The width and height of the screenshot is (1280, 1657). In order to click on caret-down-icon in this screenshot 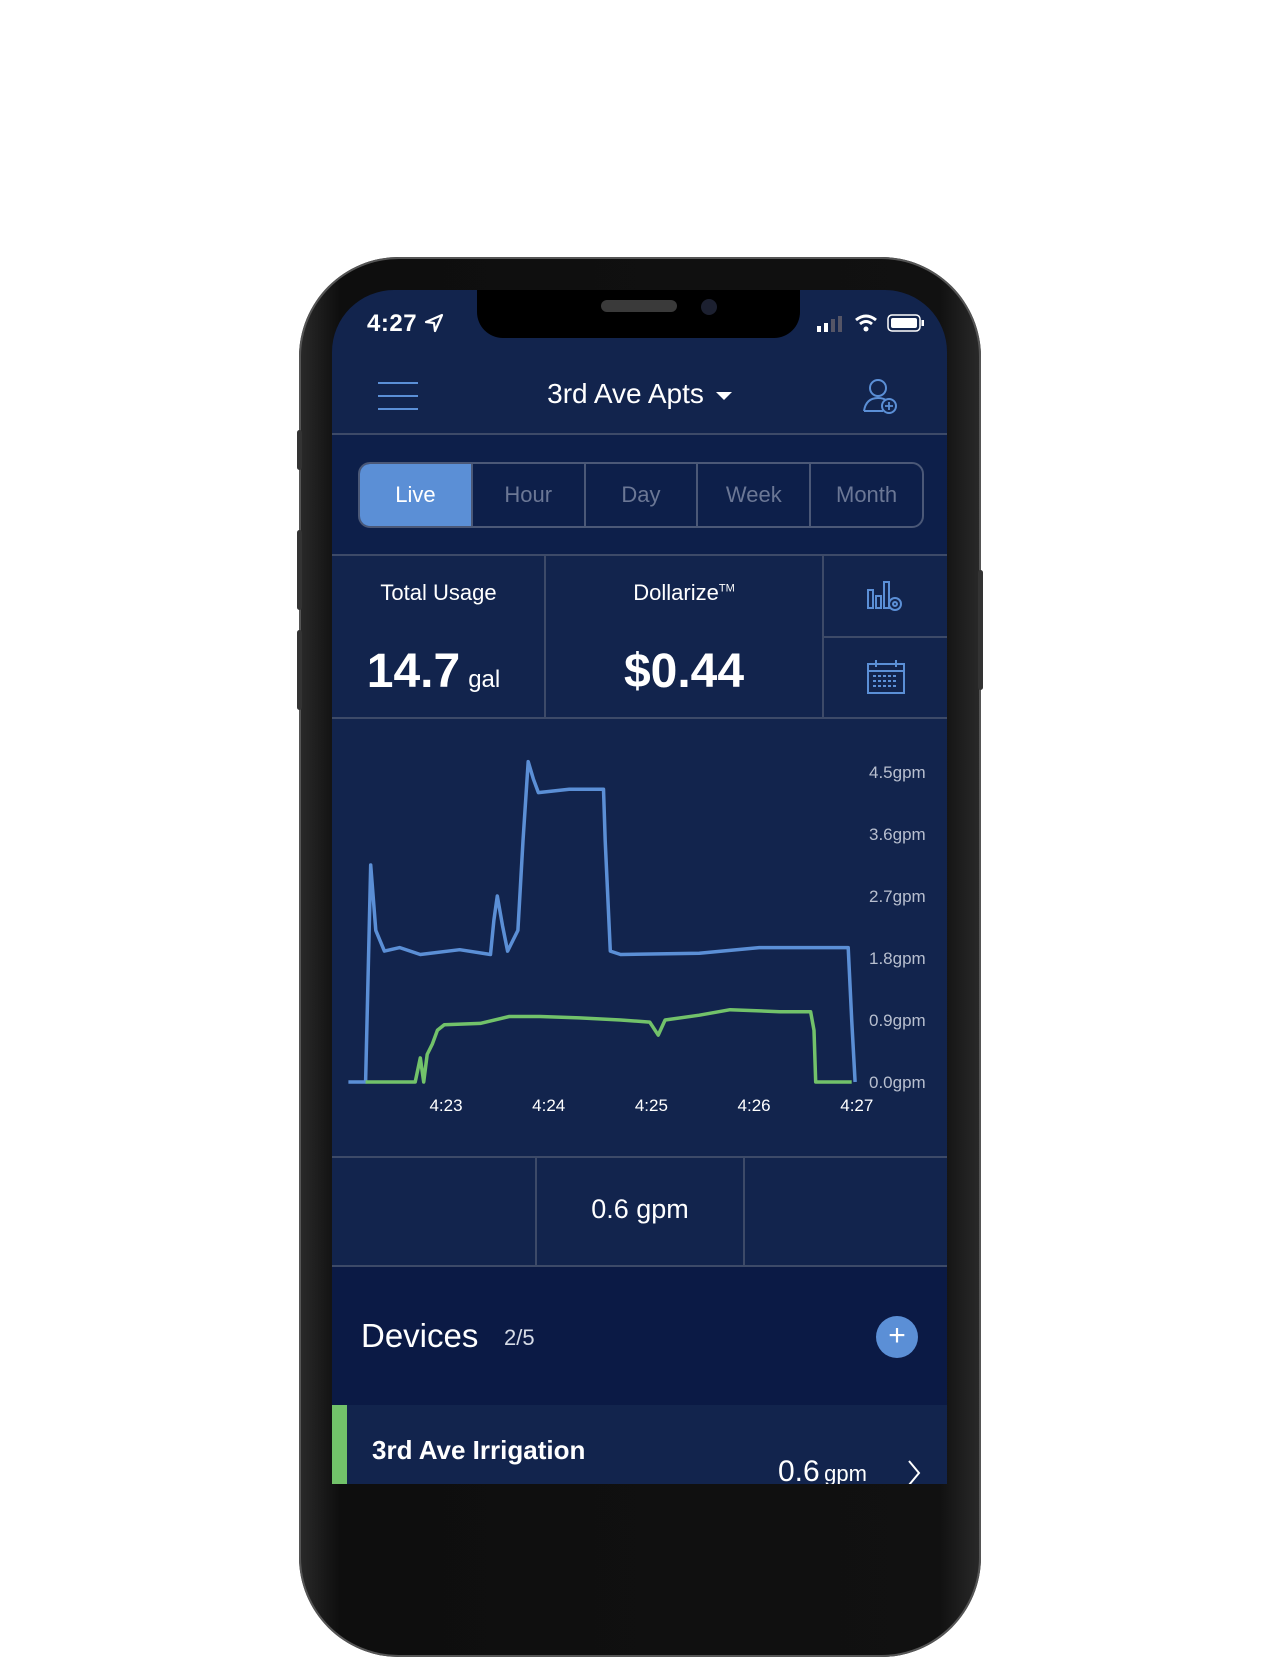, I will do `click(723, 395)`.